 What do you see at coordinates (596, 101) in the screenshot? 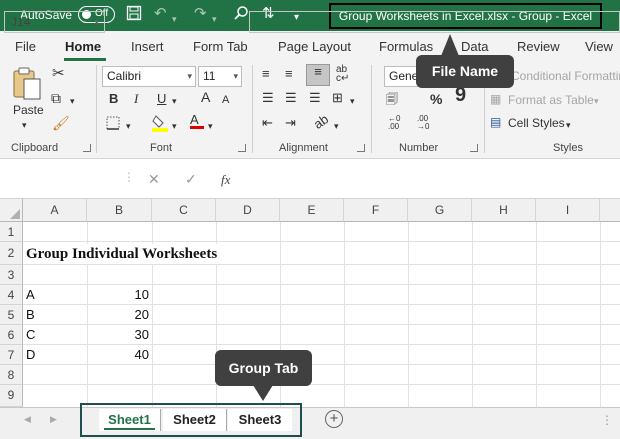
I see `format-table-dropdown-icon: ▾` at bounding box center [596, 101].